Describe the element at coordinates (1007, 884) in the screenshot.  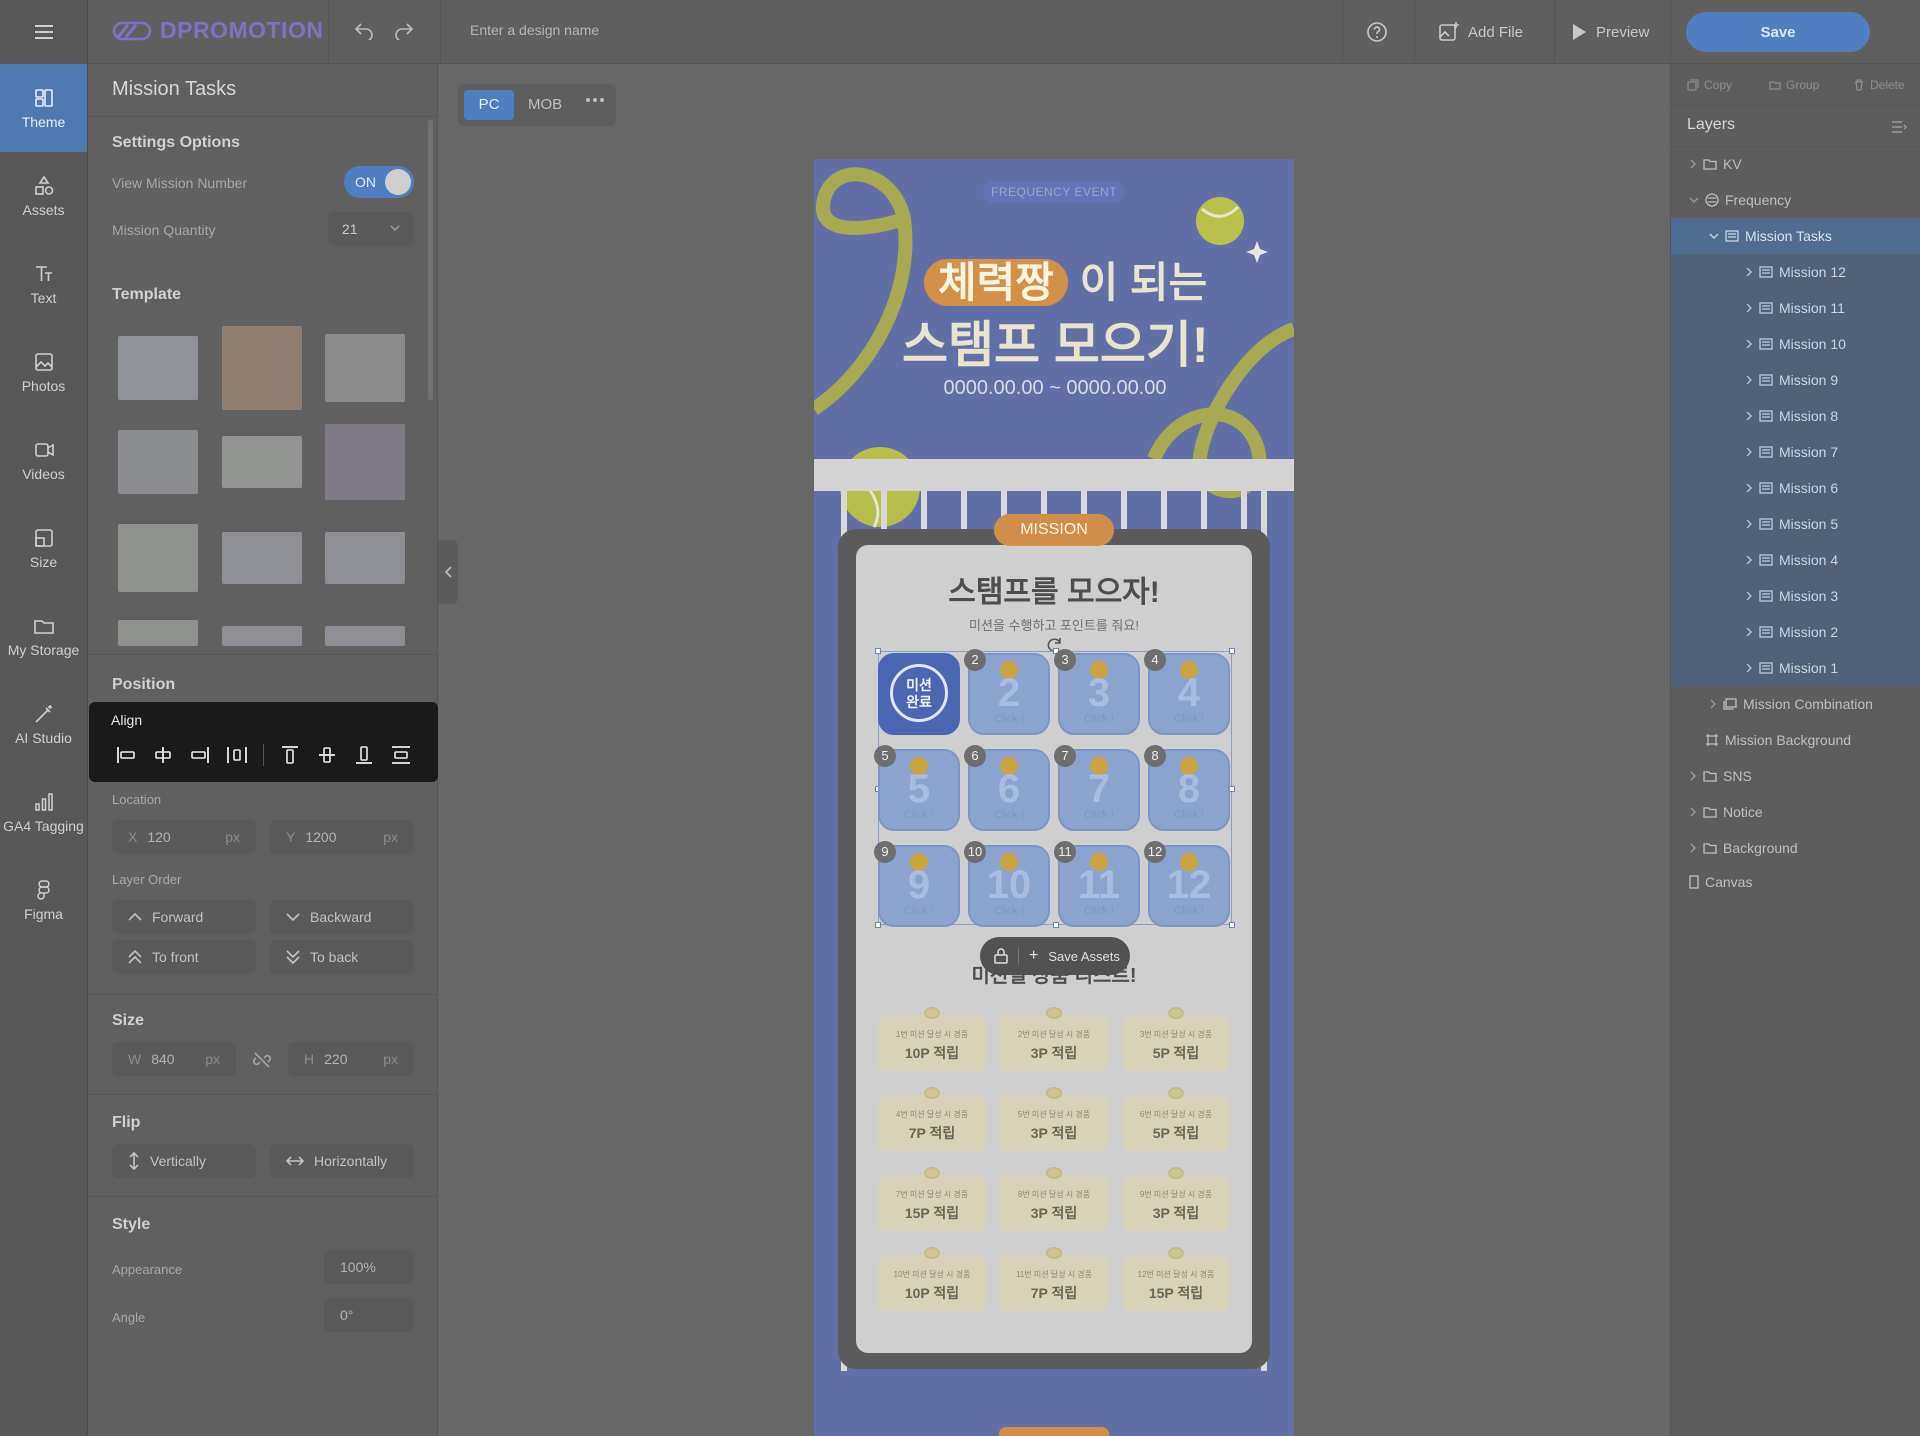
I see `mission-cell: 10 10 Click !` at that location.